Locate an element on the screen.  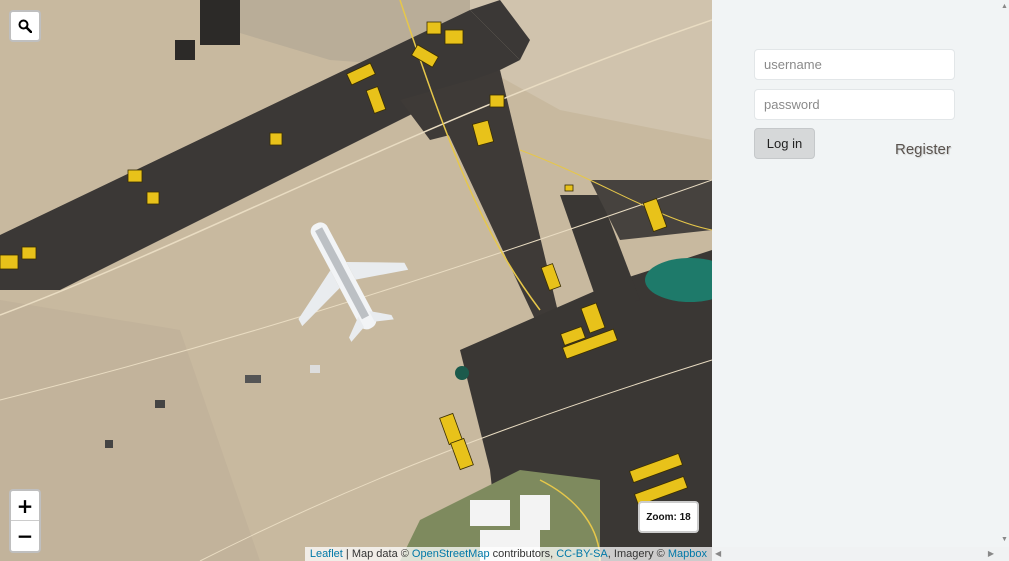
attribution-text: contributors, is located at coordinates (523, 554).